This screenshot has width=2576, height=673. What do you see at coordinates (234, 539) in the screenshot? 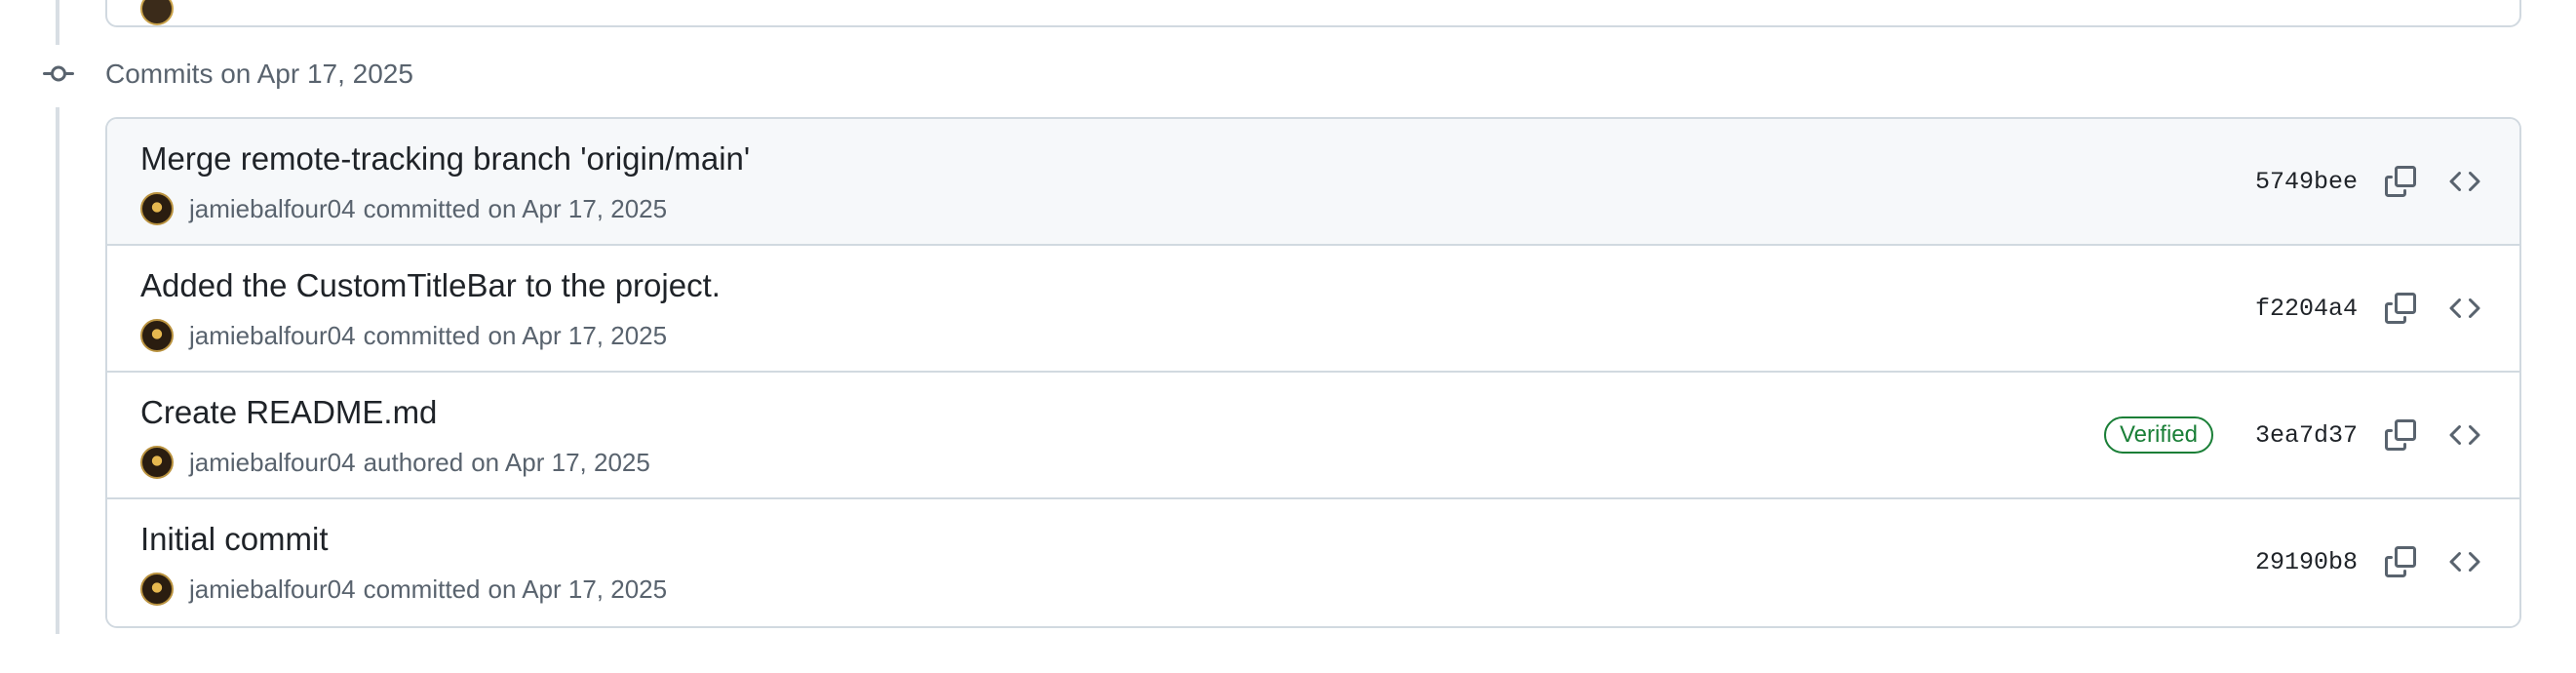
I see `commit-title-link: Initial commit` at bounding box center [234, 539].